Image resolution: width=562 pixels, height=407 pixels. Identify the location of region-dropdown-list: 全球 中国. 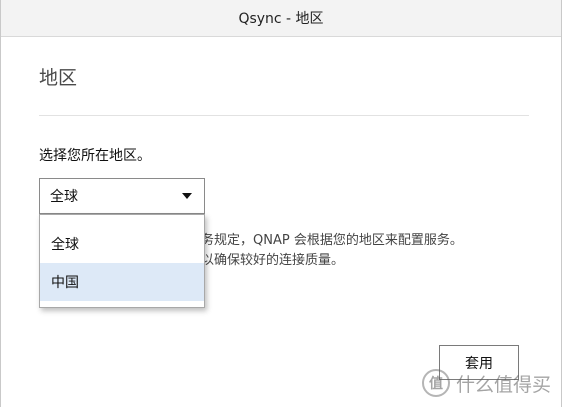
(122, 261).